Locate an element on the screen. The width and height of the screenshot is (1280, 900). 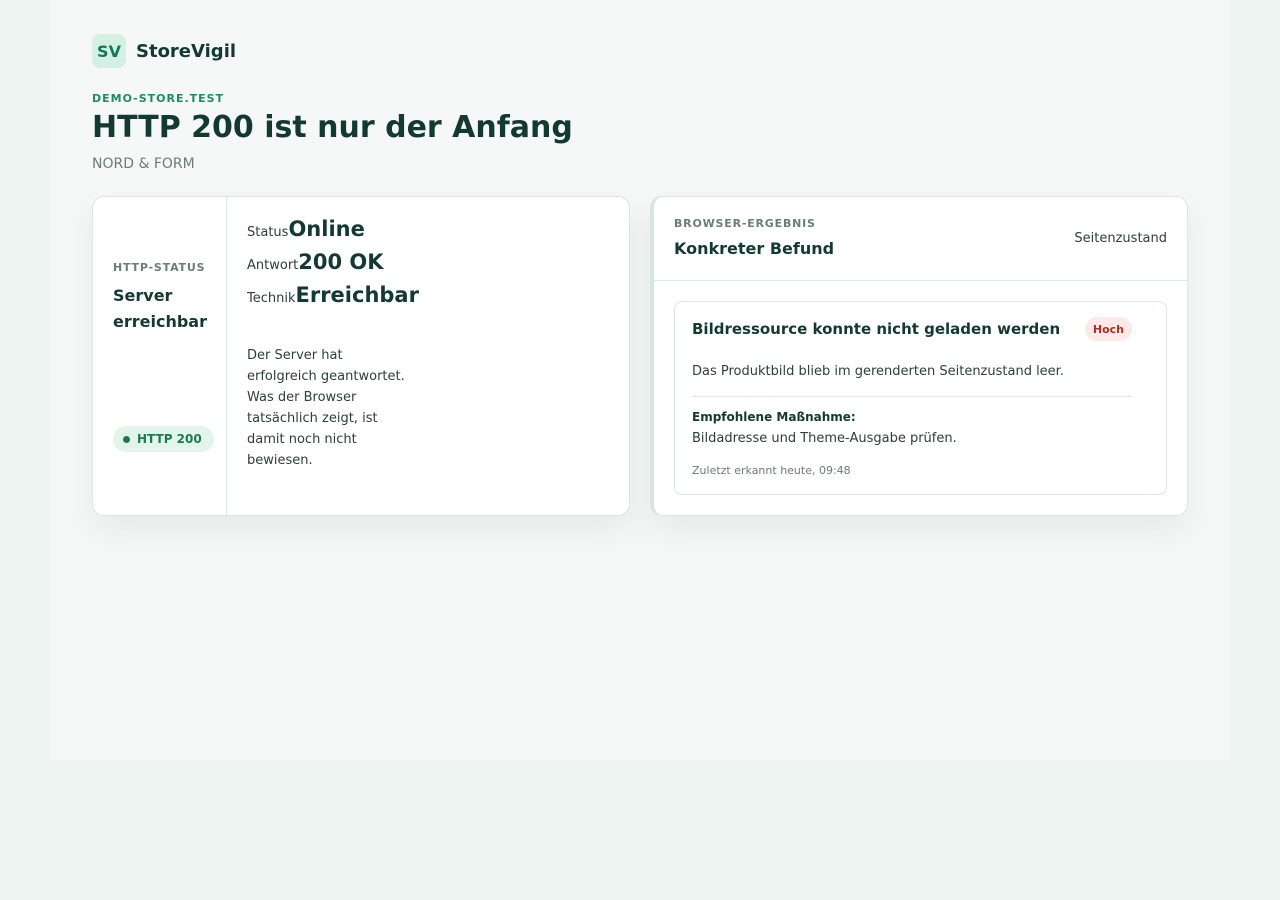
store-name: NORD & FORM is located at coordinates (143, 164).